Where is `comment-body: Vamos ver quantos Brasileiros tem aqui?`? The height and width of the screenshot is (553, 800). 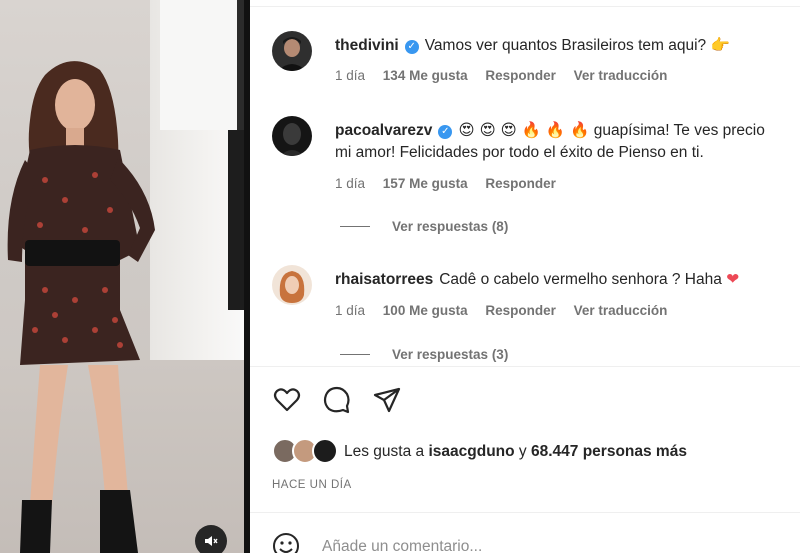
comment-body: Vamos ver quantos Brasileiros tem aqui? is located at coordinates (565, 45).